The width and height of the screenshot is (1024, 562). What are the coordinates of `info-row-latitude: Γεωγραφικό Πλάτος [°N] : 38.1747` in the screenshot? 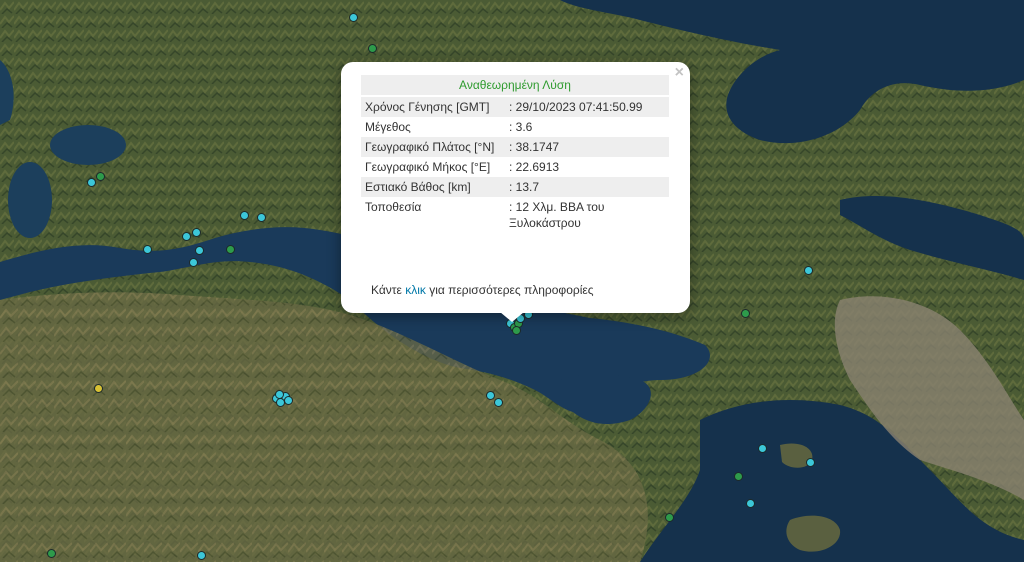 It's located at (515, 147).